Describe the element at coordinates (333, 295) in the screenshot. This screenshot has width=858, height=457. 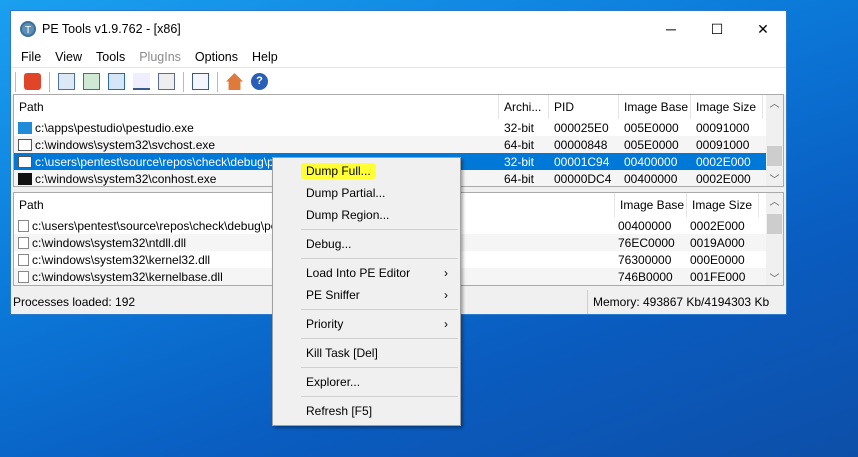
I see `label: PE Sniffer` at that location.